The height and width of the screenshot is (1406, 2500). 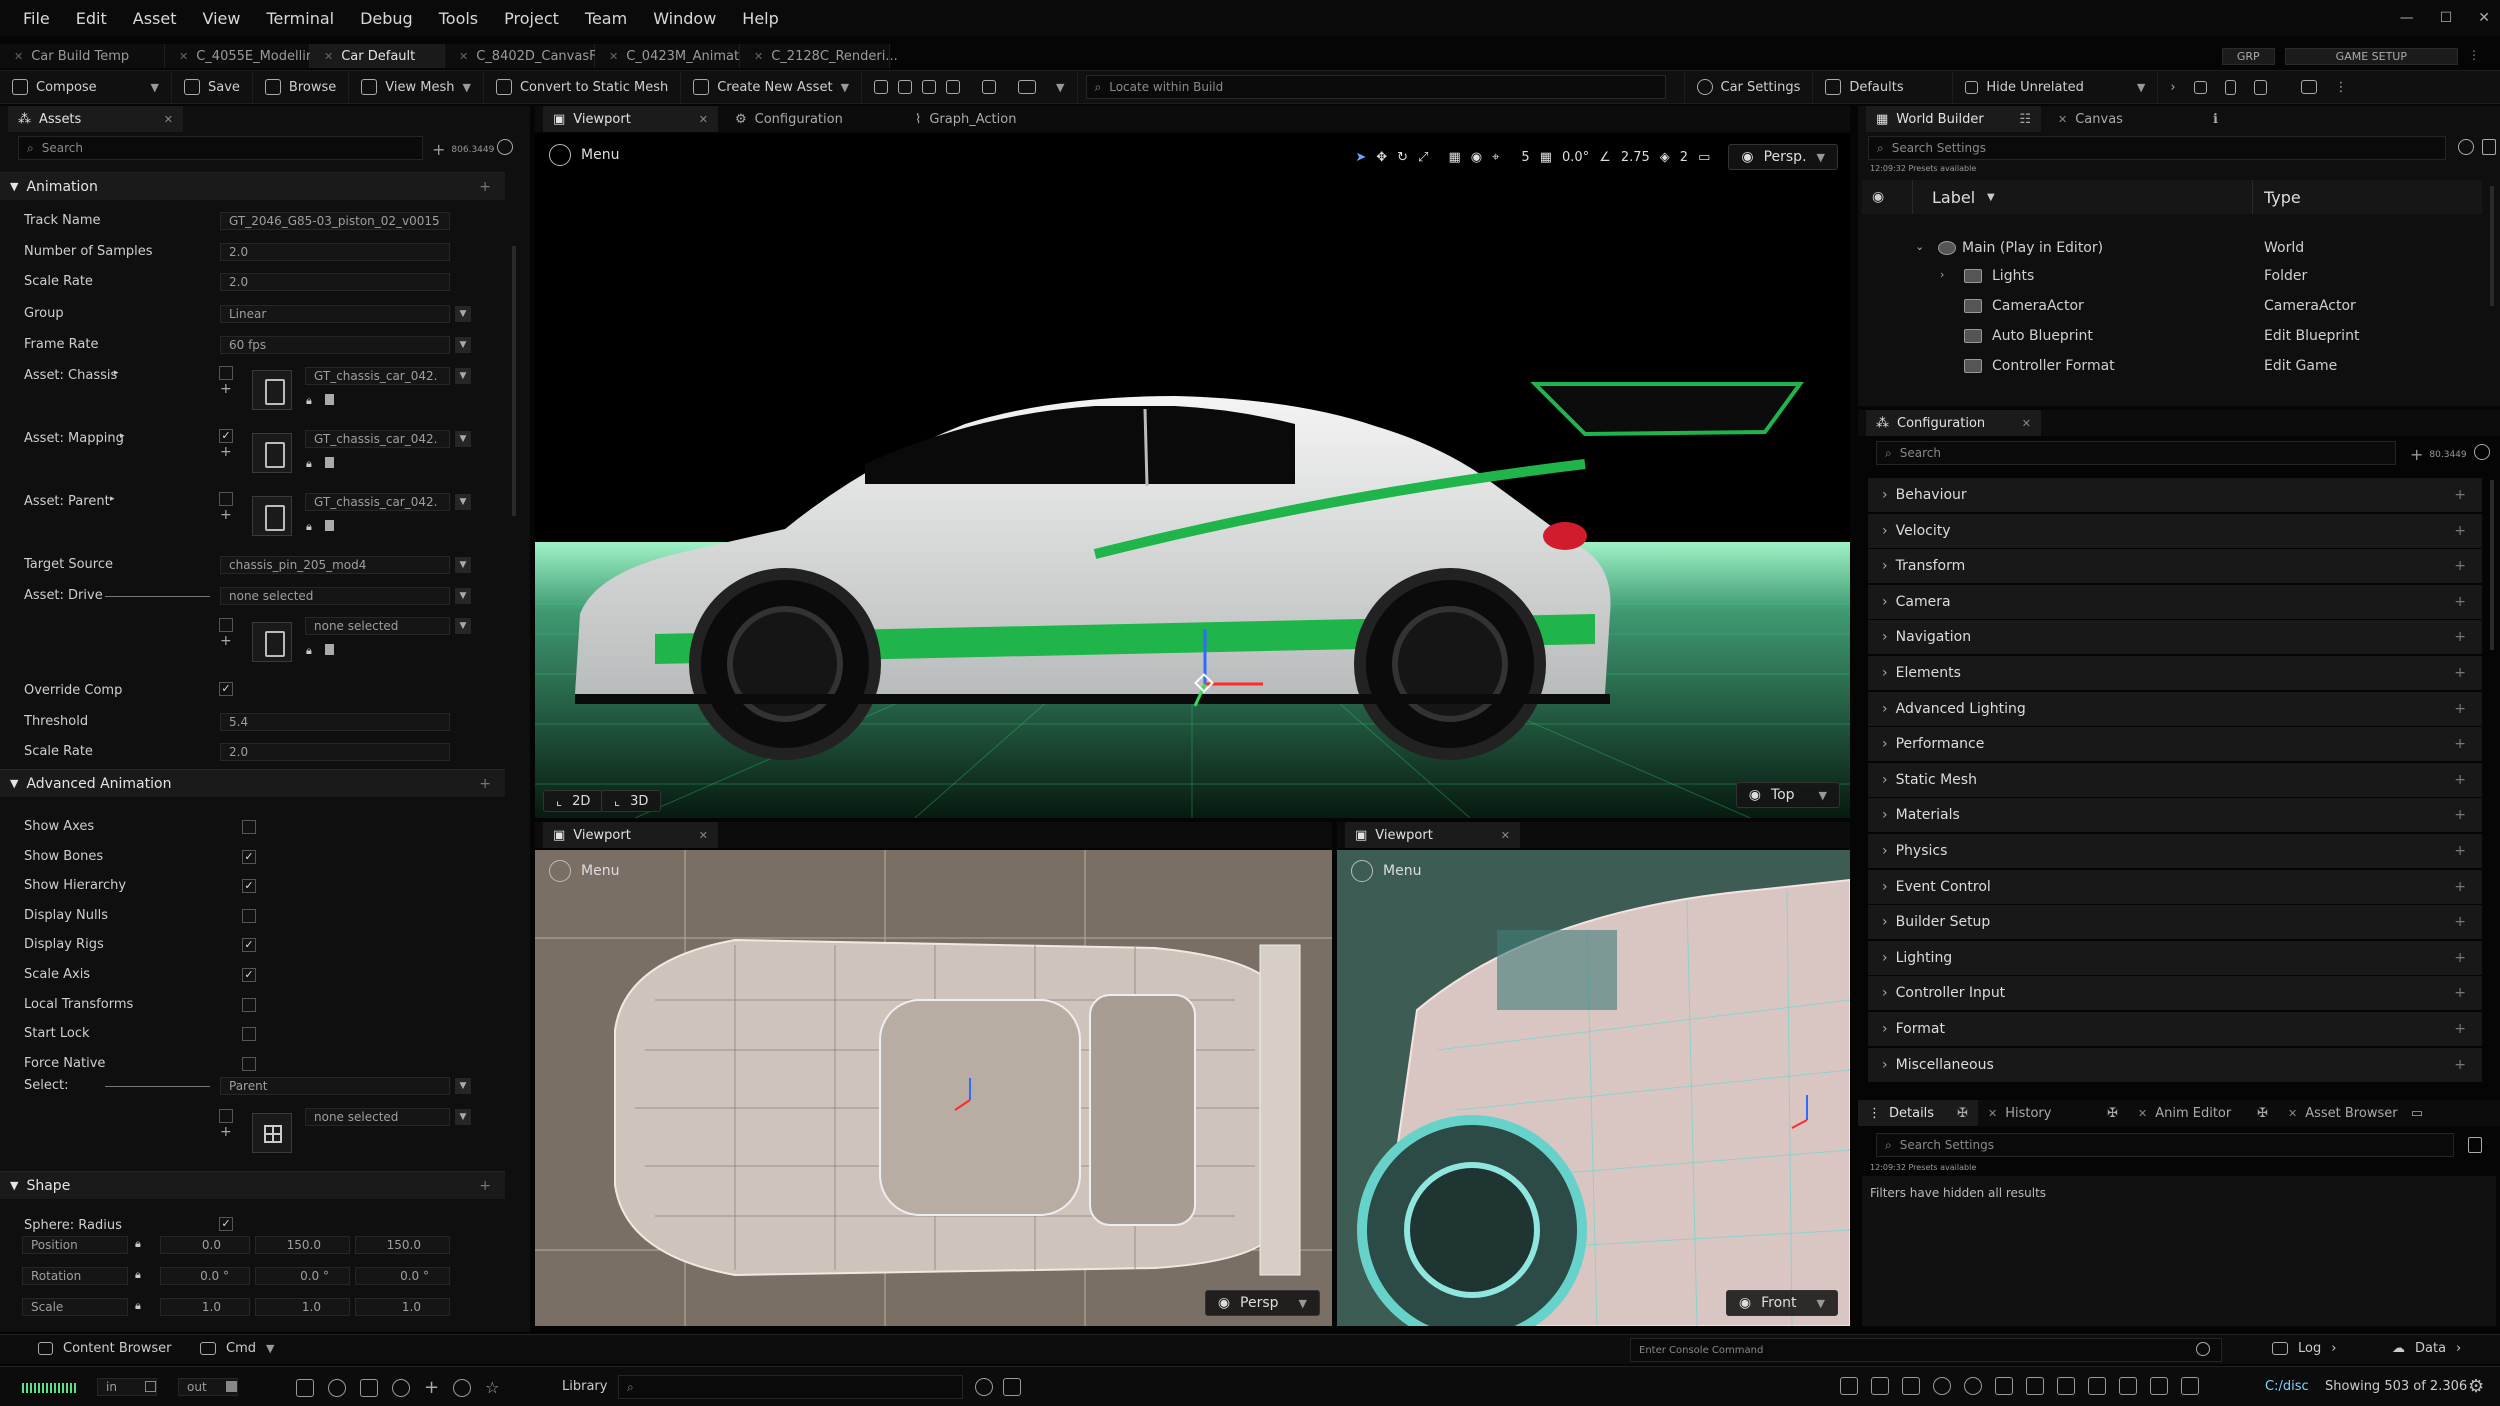 I want to click on advanced-option-checkbox: ✓, so click(x=249, y=975).